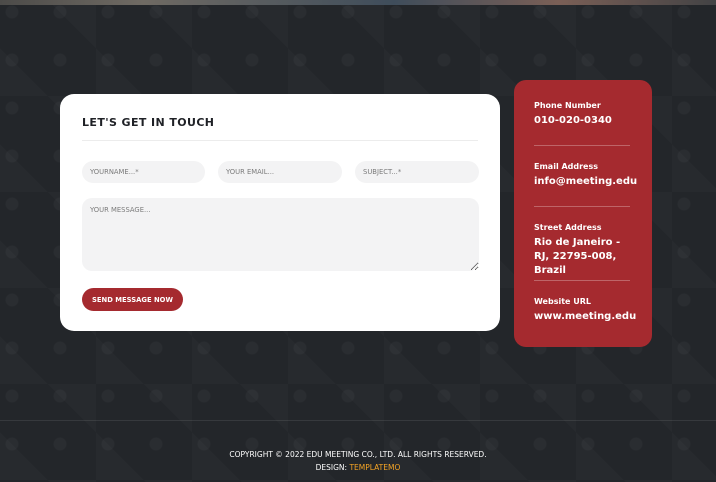  I want to click on website-value: www.meeting.edu, so click(585, 316).